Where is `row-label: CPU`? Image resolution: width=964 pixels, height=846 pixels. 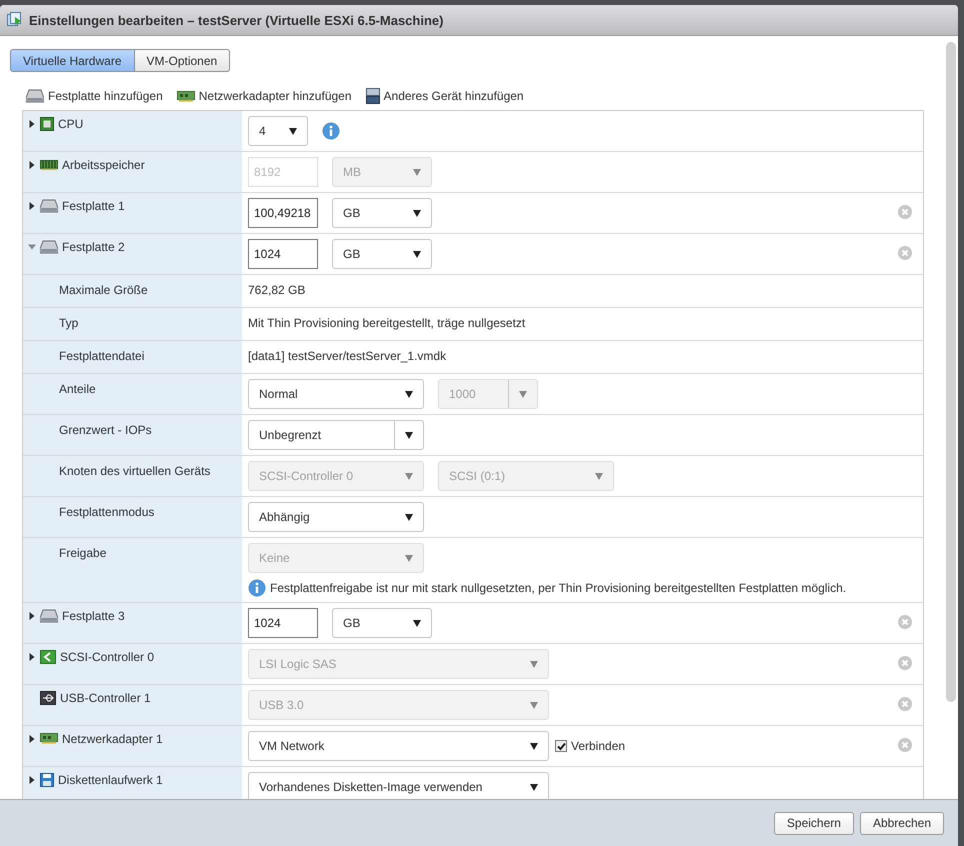 row-label: CPU is located at coordinates (71, 124).